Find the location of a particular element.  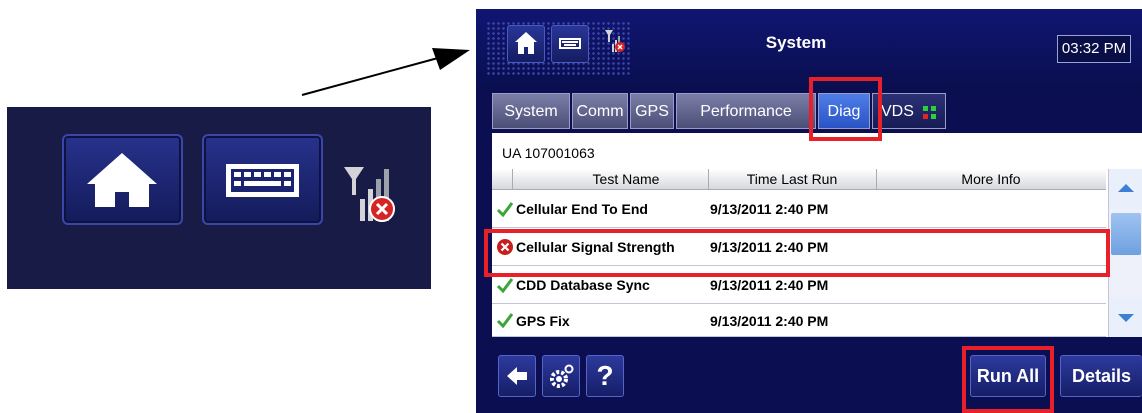

table-row: Cellular End To End 9/13/2011 2:40 PM is located at coordinates (799, 209).